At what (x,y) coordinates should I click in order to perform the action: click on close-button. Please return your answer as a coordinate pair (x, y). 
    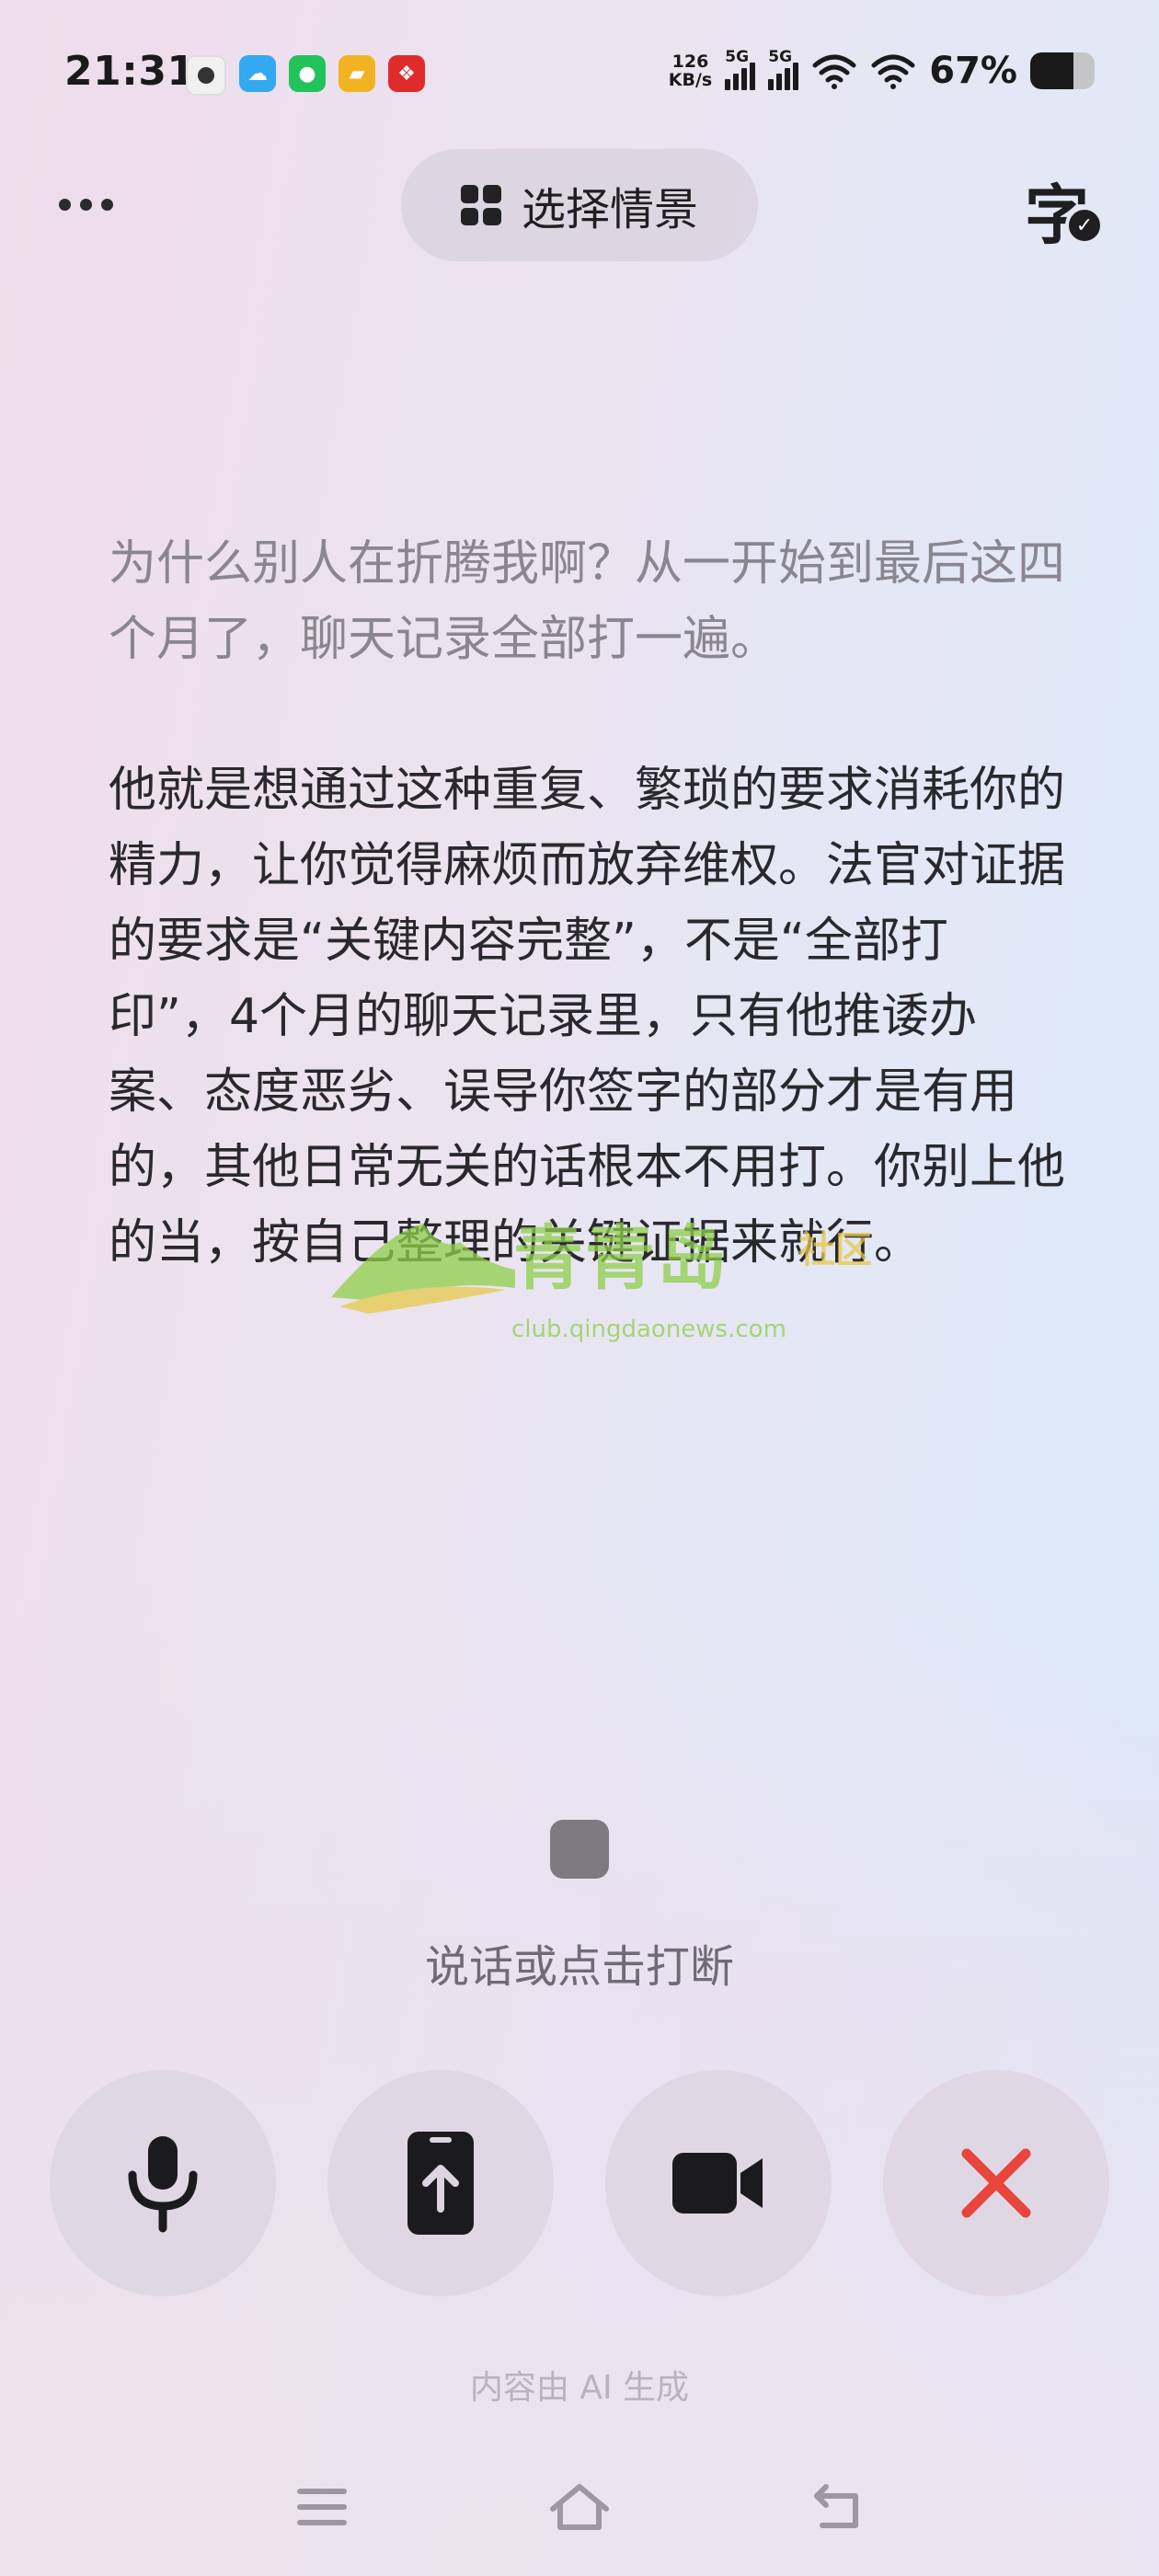
    Looking at the image, I should click on (996, 2183).